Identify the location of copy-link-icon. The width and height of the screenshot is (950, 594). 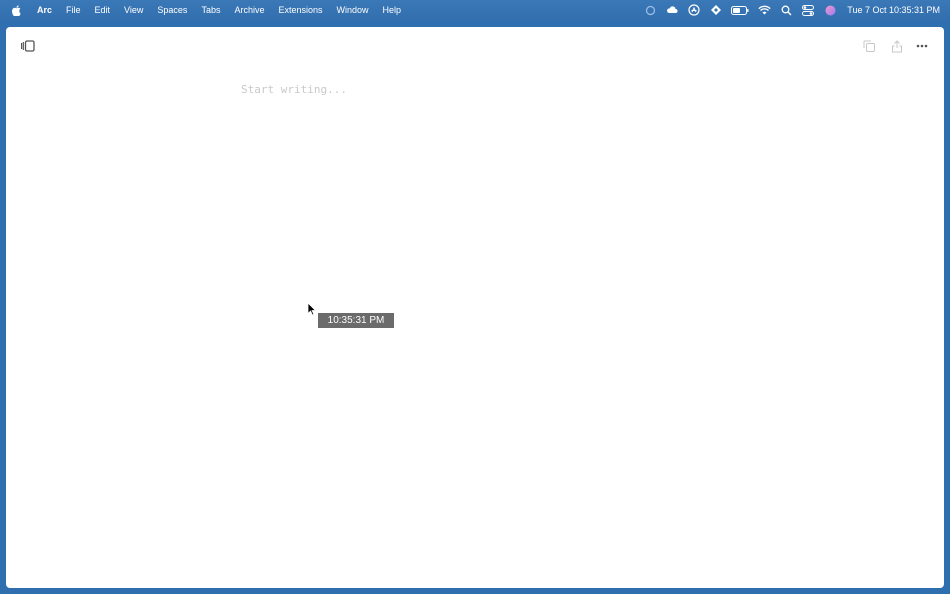
(869, 46).